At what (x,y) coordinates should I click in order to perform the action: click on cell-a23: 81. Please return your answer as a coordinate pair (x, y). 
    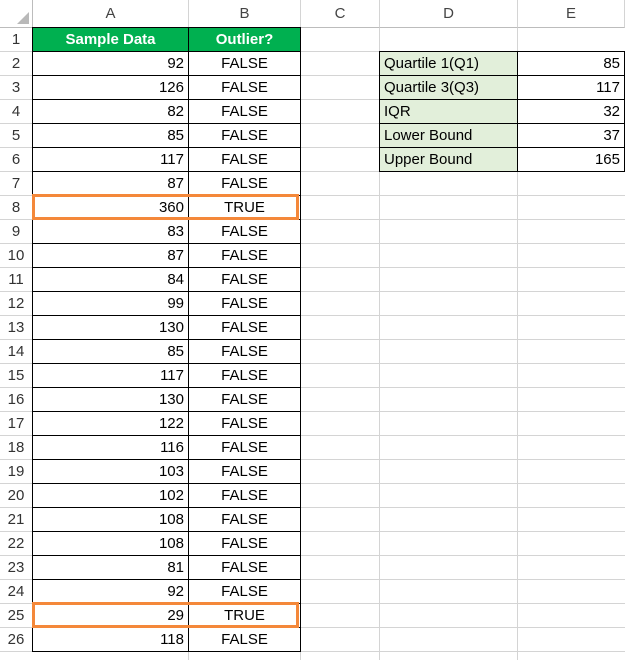
    Looking at the image, I should click on (110, 567).